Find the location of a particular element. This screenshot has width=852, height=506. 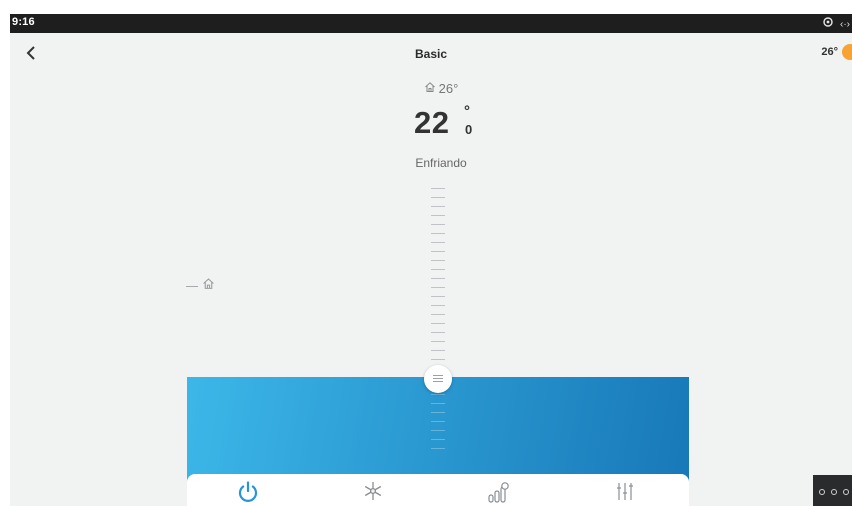

bottom-navigation is located at coordinates (438, 490).